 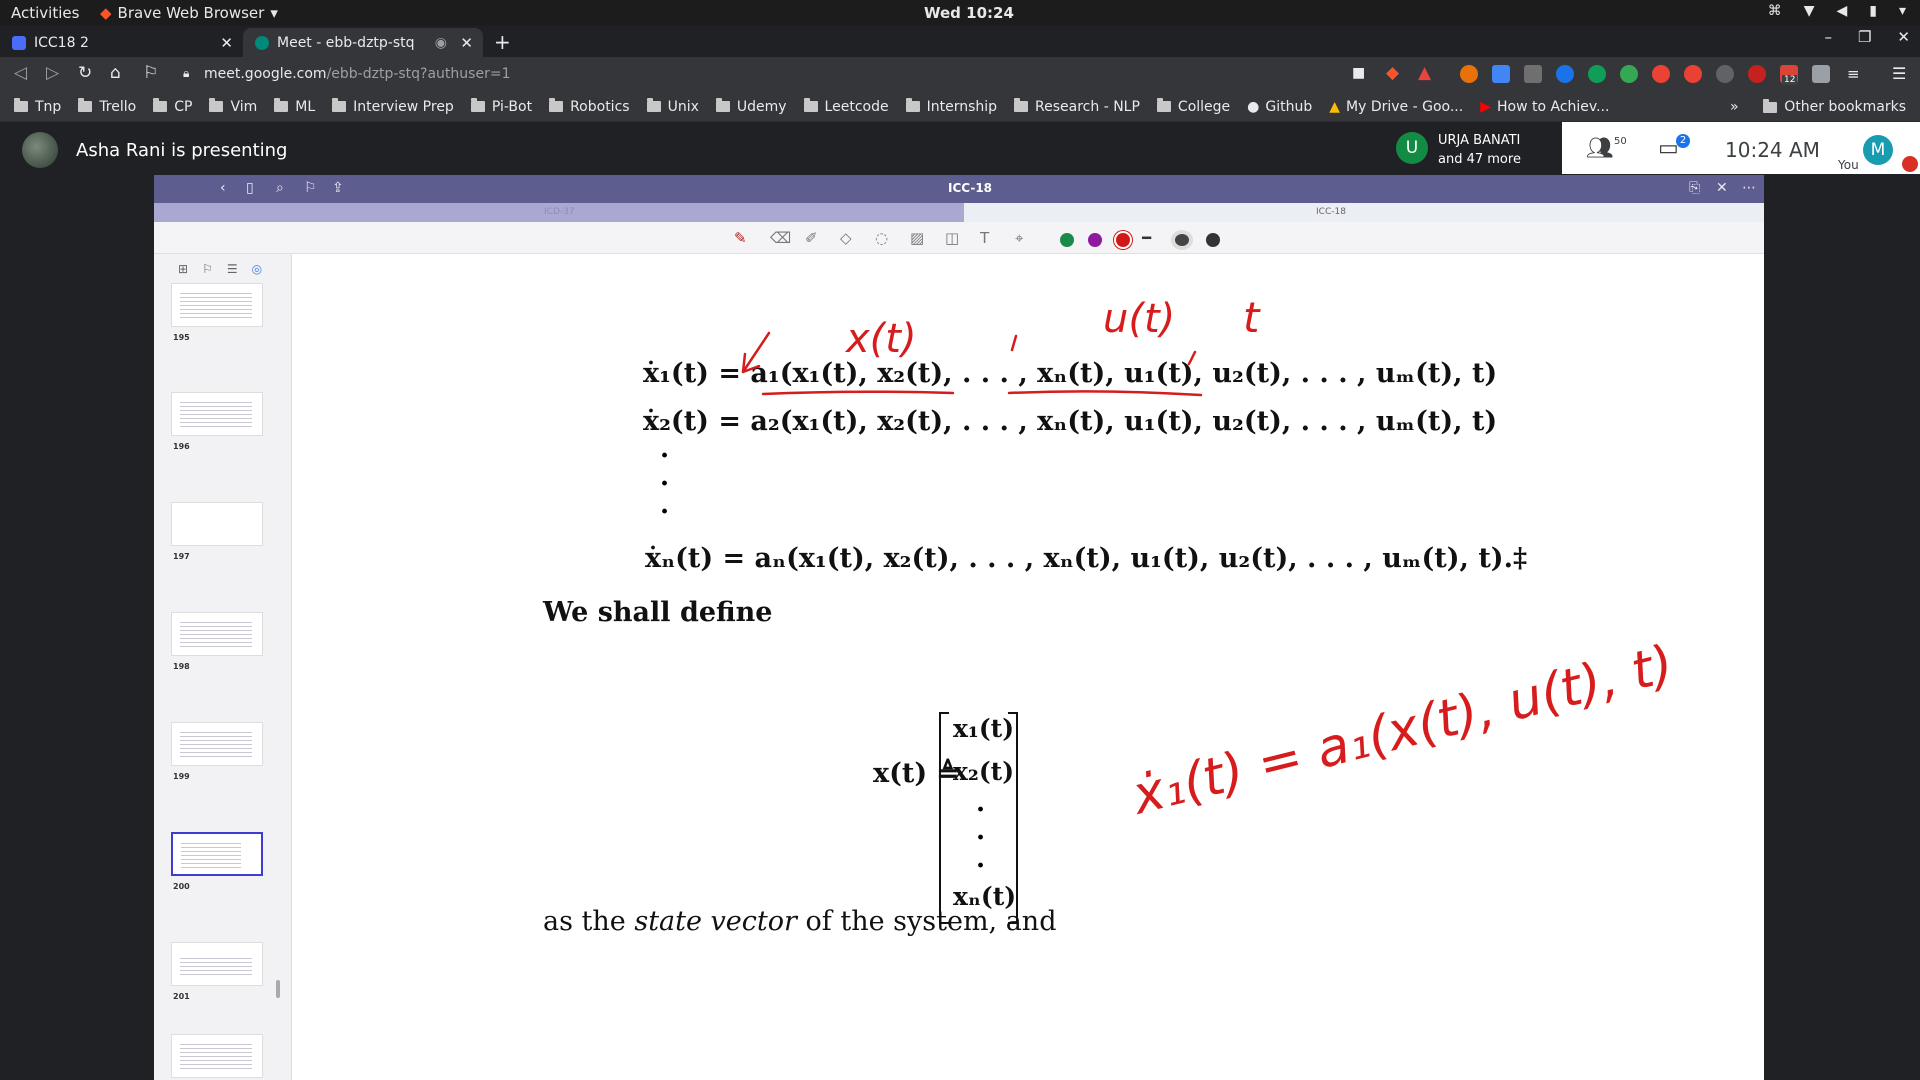 I want to click on bookmark-folder: Internship, so click(x=951, y=106).